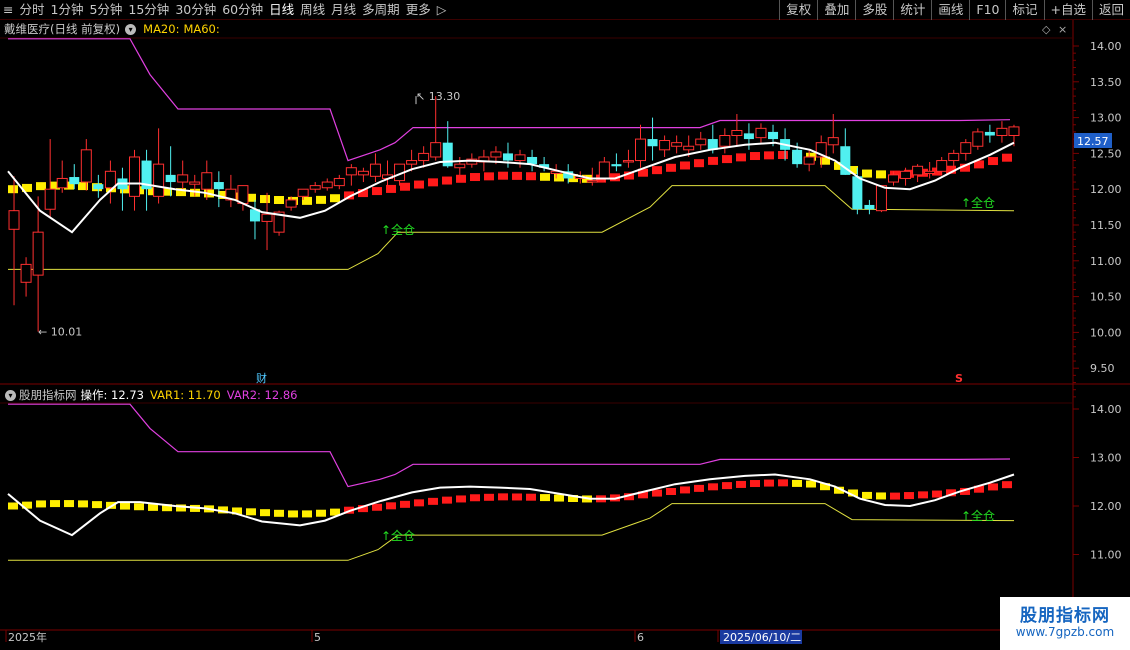 Image resolution: width=1130 pixels, height=650 pixels. Describe the element at coordinates (762, 637) in the screenshot. I see `time-label-3: 2025/06/10/二` at that location.